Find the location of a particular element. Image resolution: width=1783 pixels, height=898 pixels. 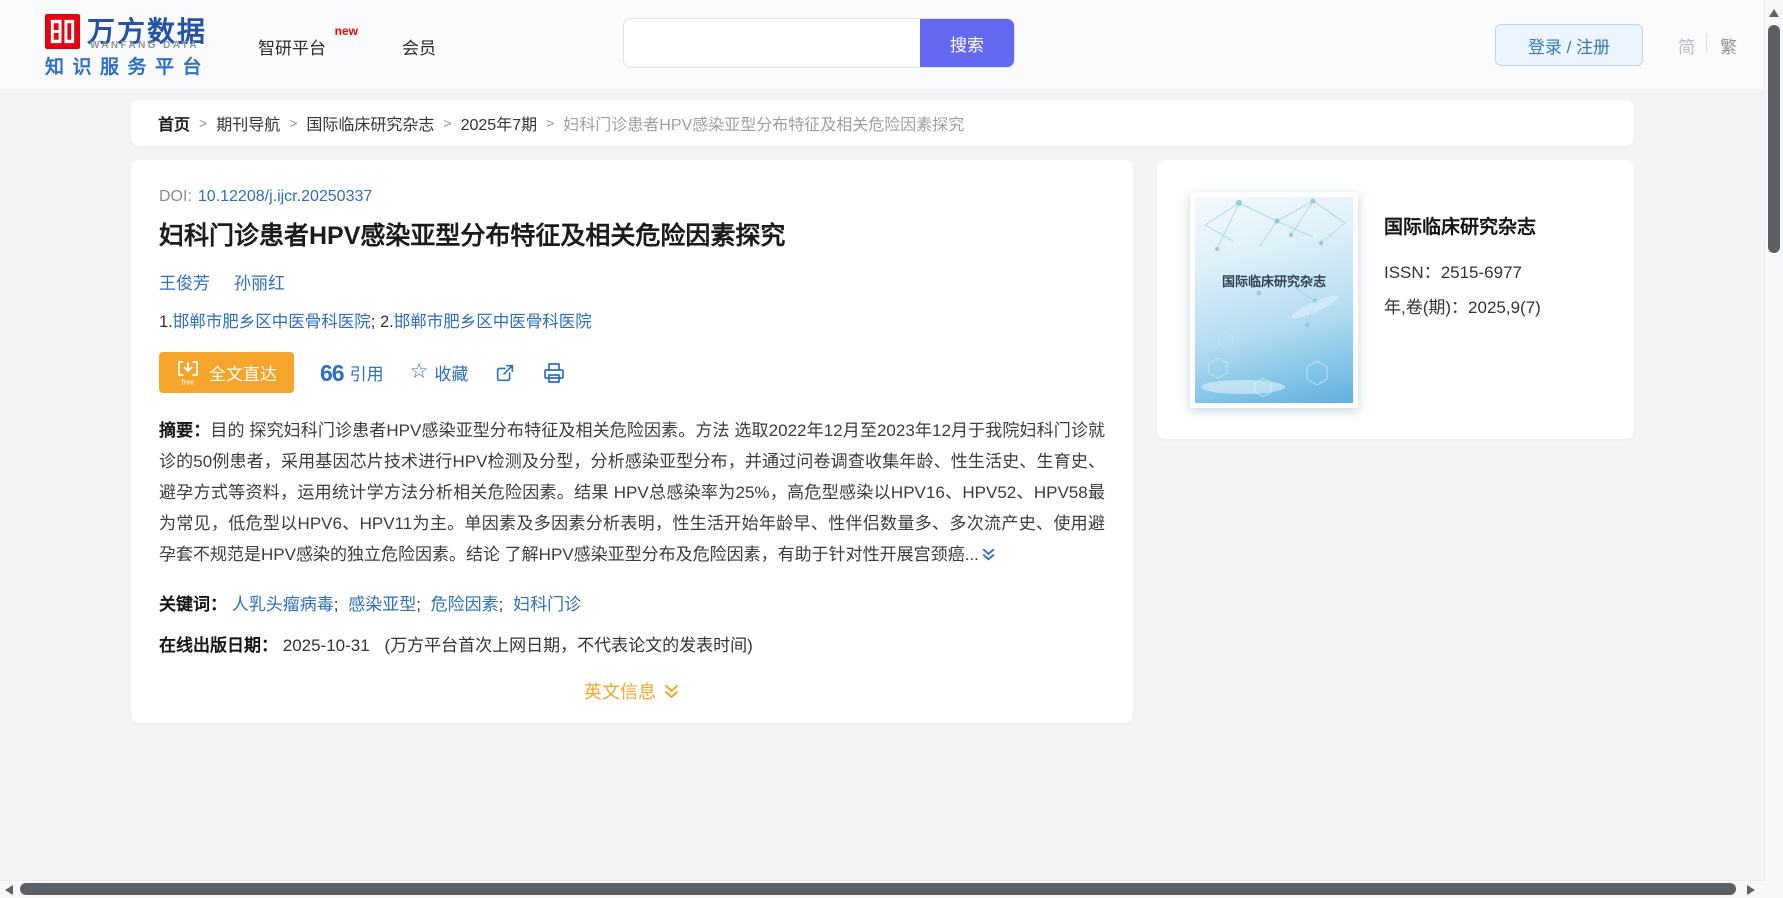

english-info-toggle: 英文信息 is located at coordinates (632, 691).